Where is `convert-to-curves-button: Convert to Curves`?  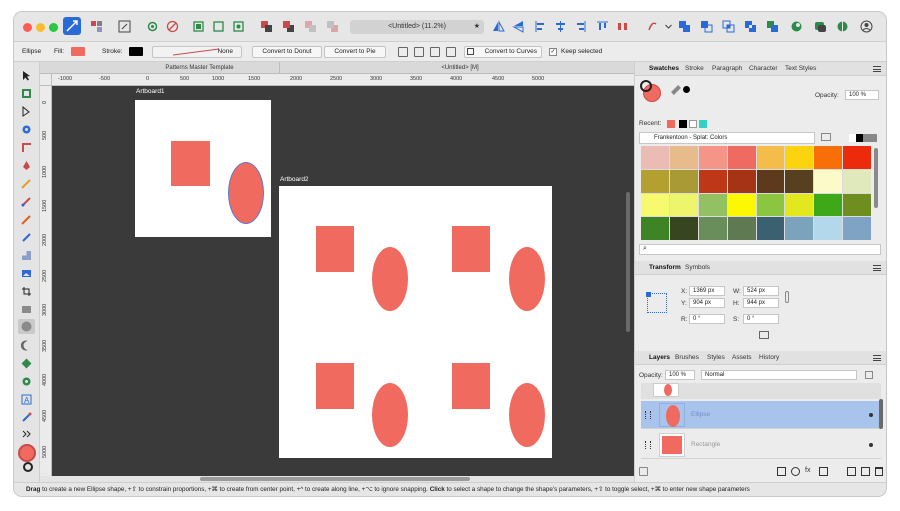
convert-to-curves-button: Convert to Curves is located at coordinates (503, 52).